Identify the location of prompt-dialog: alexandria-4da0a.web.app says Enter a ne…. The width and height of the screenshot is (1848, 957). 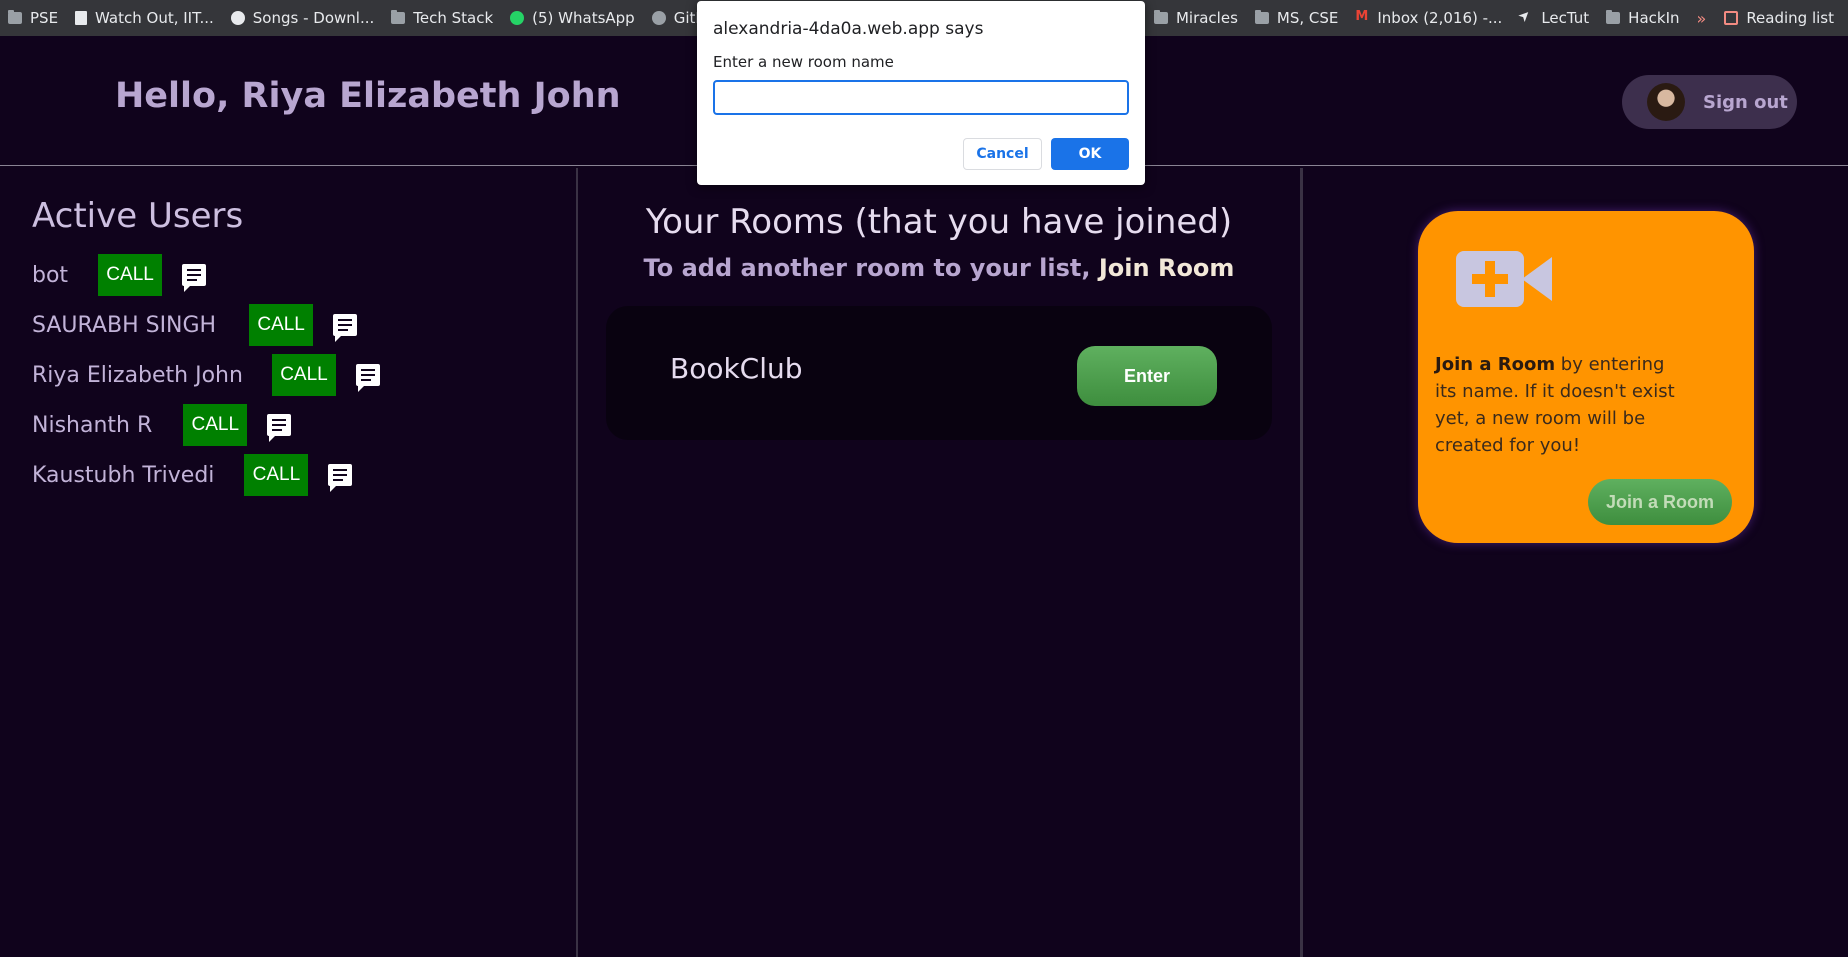
(921, 93).